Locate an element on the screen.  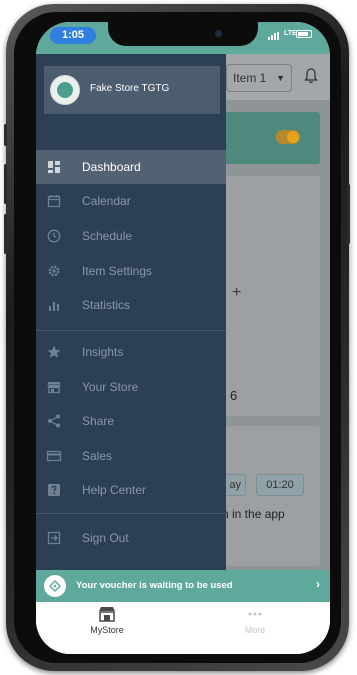
menu-label: Help Center is located at coordinates (114, 490).